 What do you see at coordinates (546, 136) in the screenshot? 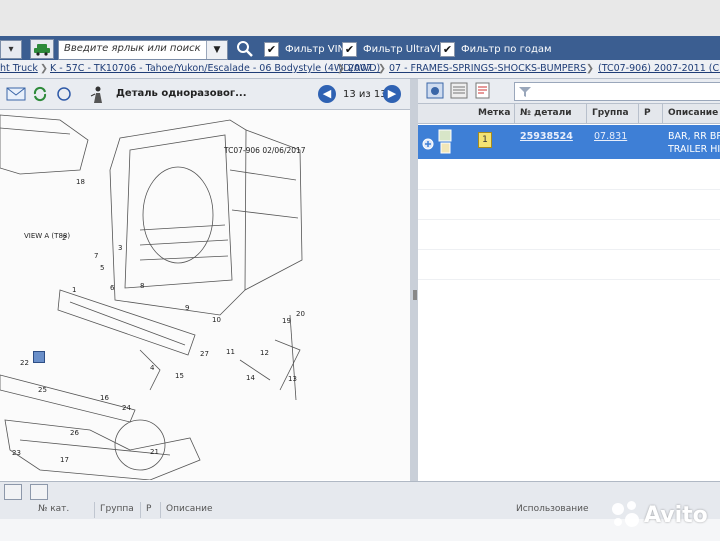
I see `part-number-link: 25938524` at bounding box center [546, 136].